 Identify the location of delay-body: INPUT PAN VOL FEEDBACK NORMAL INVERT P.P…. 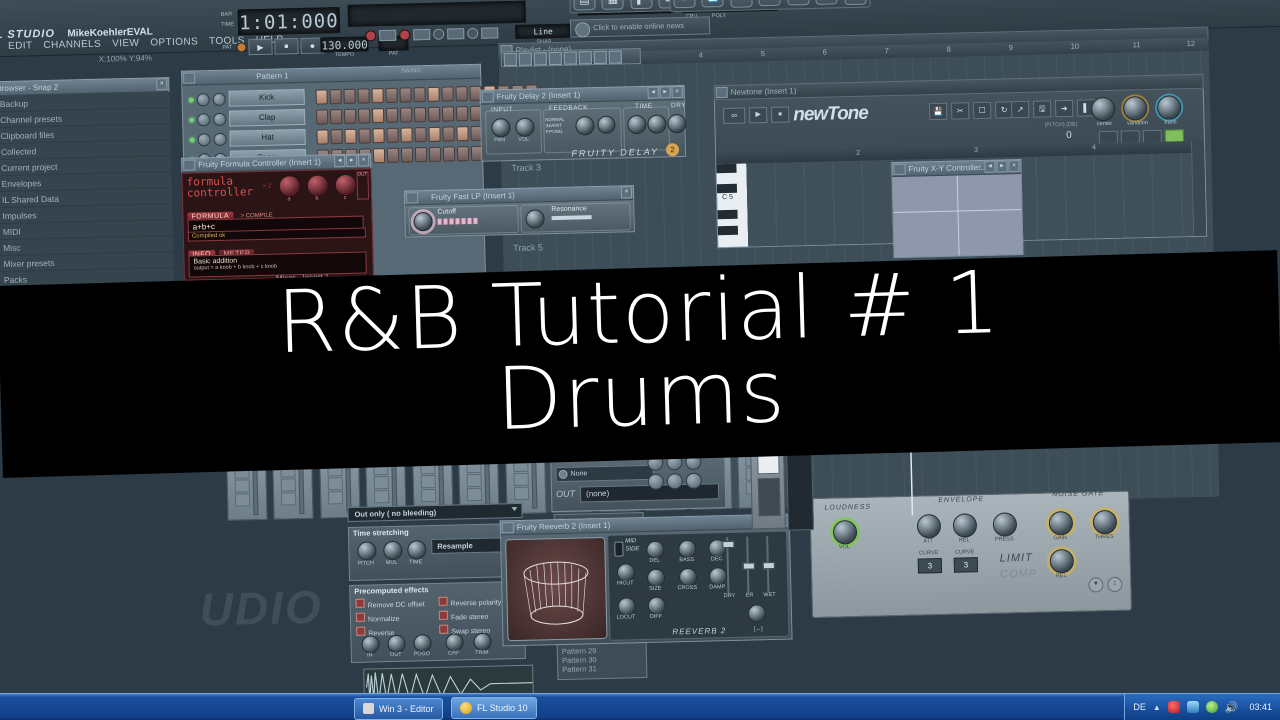
(583, 130).